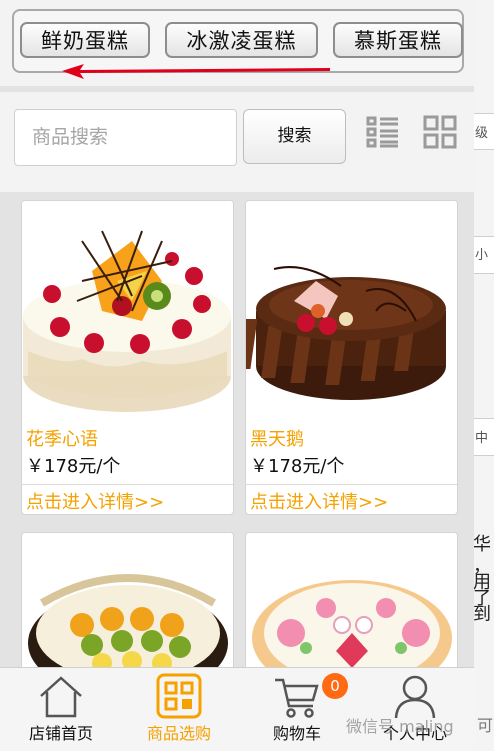  What do you see at coordinates (335, 686) in the screenshot?
I see `cart-count-badge: 0` at bounding box center [335, 686].